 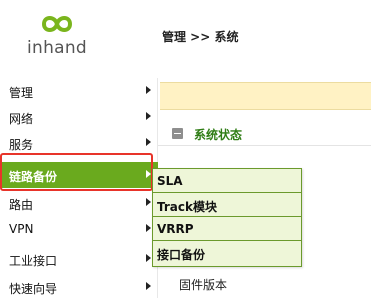 I want to click on submenu-item-interface-backup: 接口备份, so click(x=227, y=253).